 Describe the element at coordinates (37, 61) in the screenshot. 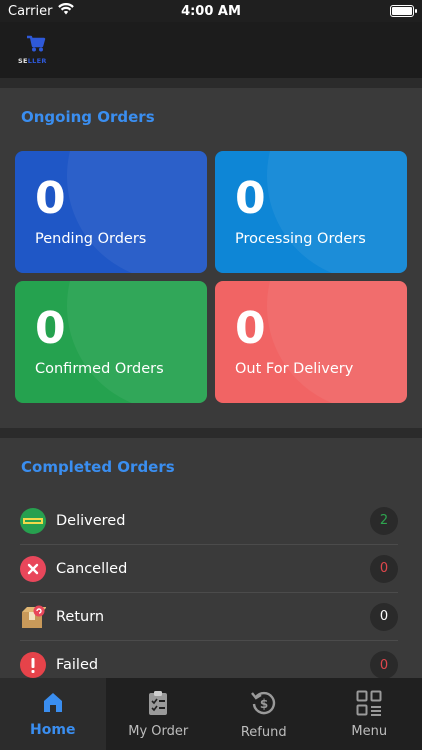

I see `logo-suffix: LLER` at that location.